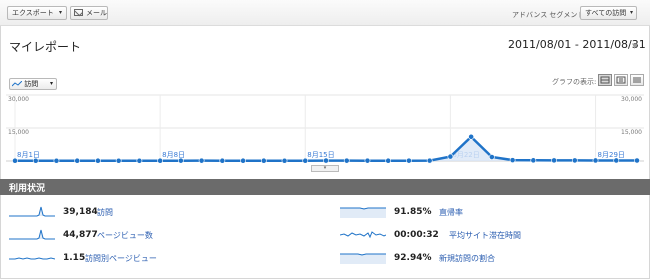 Image resolution: width=650 pixels, height=279 pixels. I want to click on metric-pageviews: 44,877 ページビュー数, so click(134, 235).